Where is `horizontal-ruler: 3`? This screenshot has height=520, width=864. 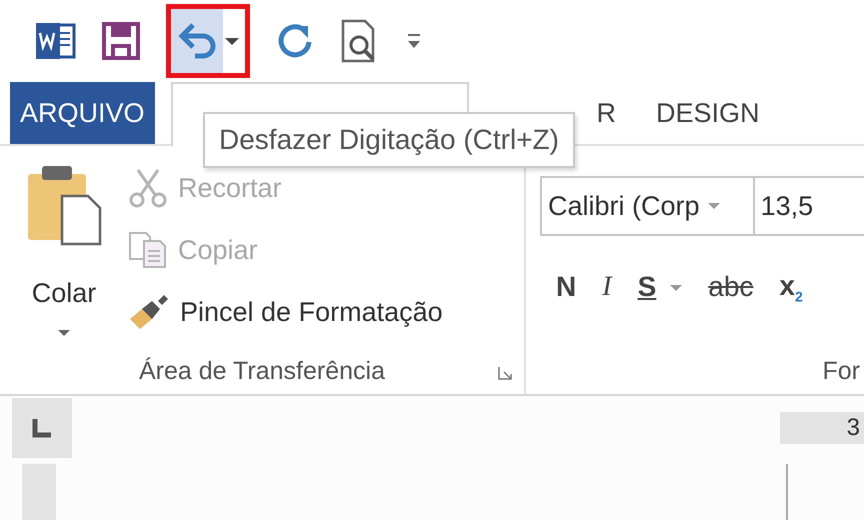
horizontal-ruler: 3 is located at coordinates (822, 428).